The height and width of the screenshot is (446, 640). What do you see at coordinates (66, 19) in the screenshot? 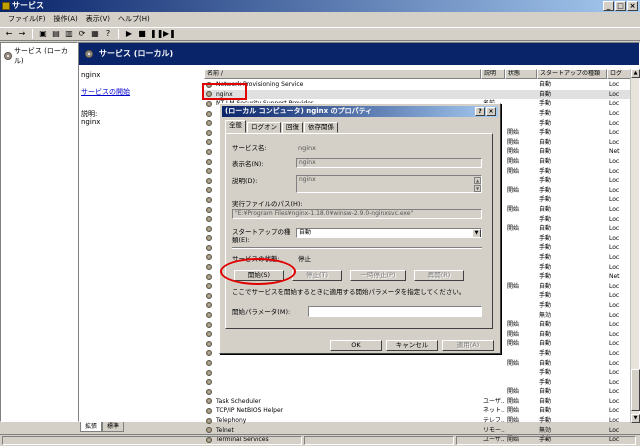
I see `menu-action: 操作(A)` at bounding box center [66, 19].